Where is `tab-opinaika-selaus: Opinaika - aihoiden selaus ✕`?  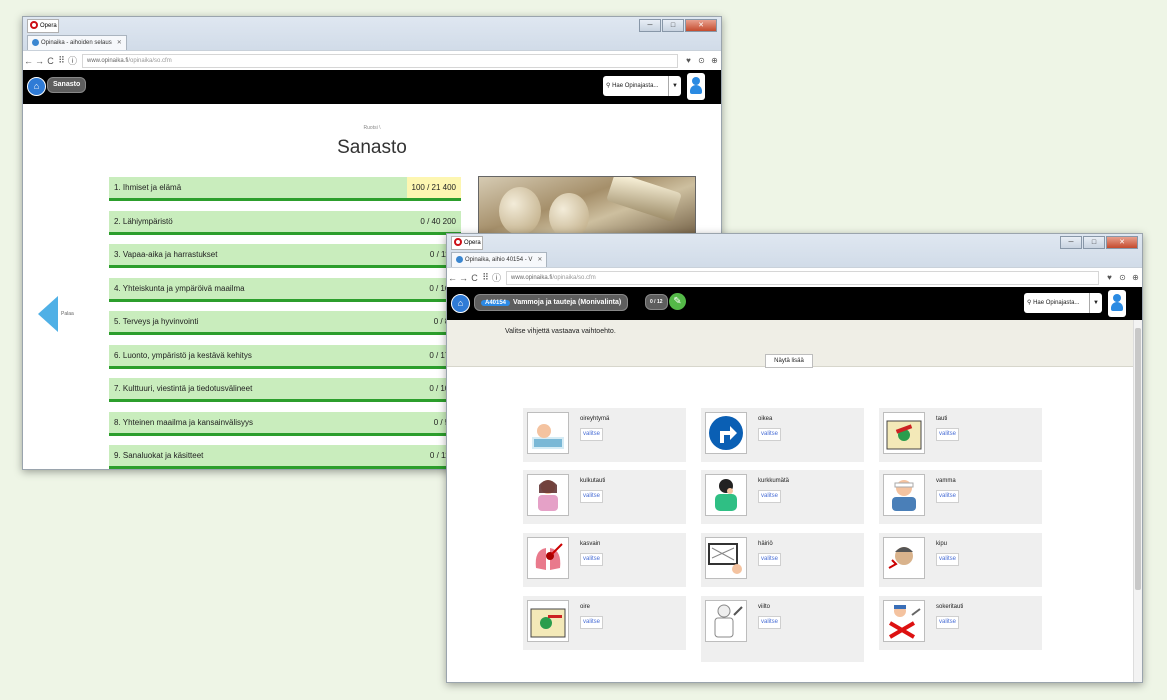
tab-opinaika-selaus: Opinaika - aihoiden selaus ✕ is located at coordinates (77, 42).